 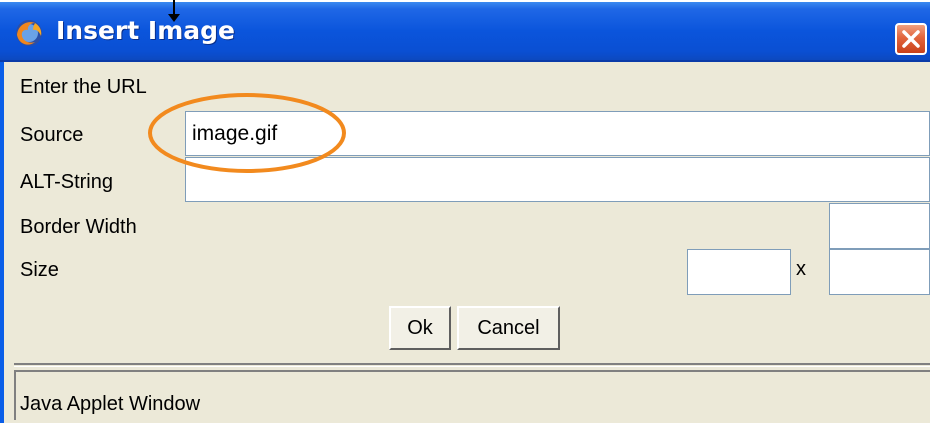 I want to click on url-heading: Enter the URL, so click(x=83, y=87).